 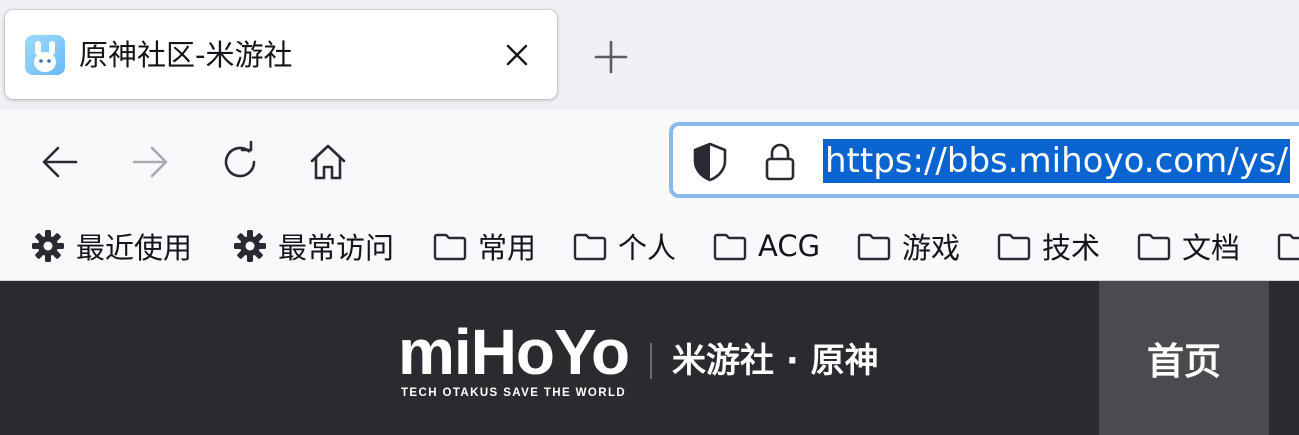 What do you see at coordinates (507, 248) in the screenshot?
I see `bookmark-label: 常用` at bounding box center [507, 248].